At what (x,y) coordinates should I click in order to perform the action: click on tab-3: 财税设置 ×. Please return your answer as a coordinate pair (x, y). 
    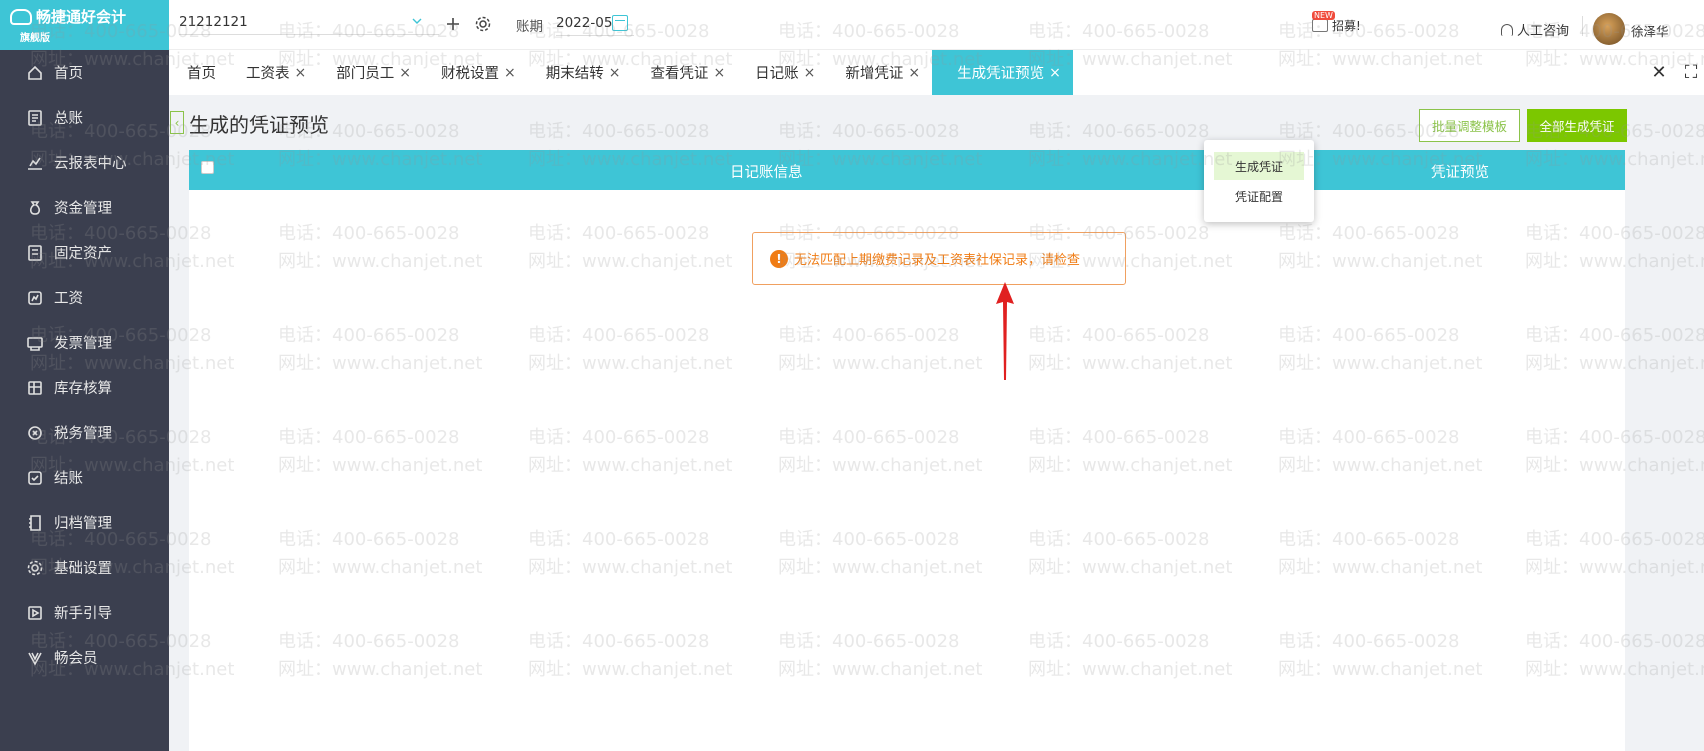
    Looking at the image, I should click on (475, 72).